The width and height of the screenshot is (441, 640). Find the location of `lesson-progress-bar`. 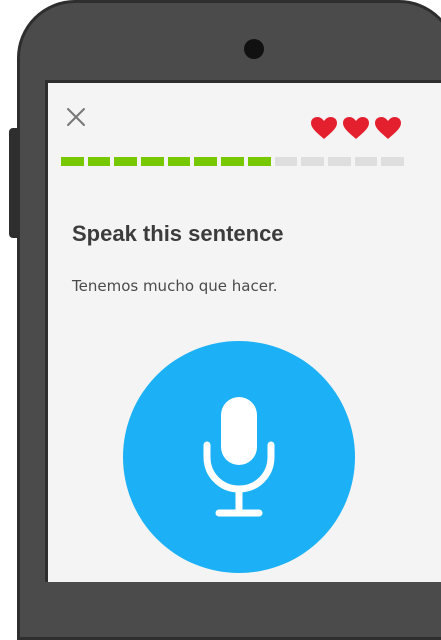

lesson-progress-bar is located at coordinates (232, 161).